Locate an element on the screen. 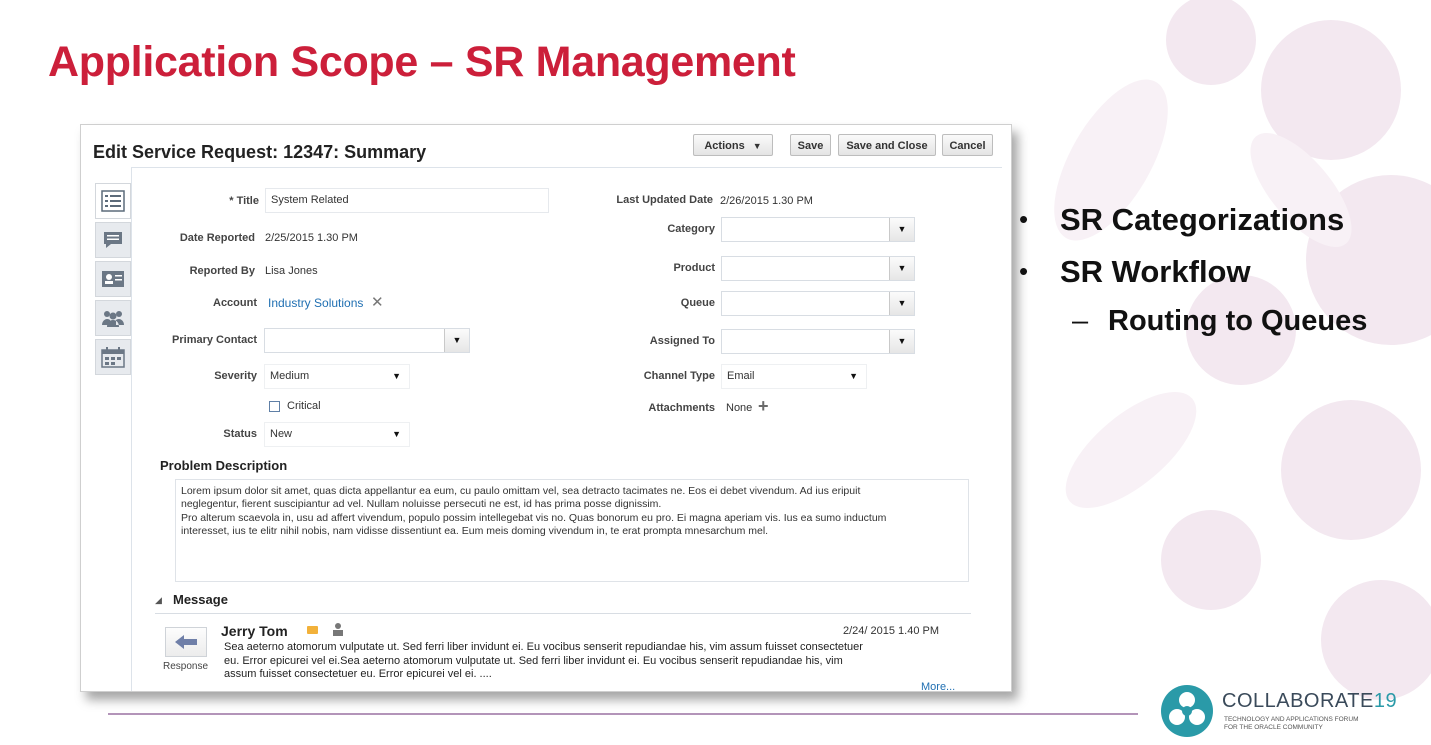  date-reported-value: 2/25/2015 1.30 PM is located at coordinates (311, 238).